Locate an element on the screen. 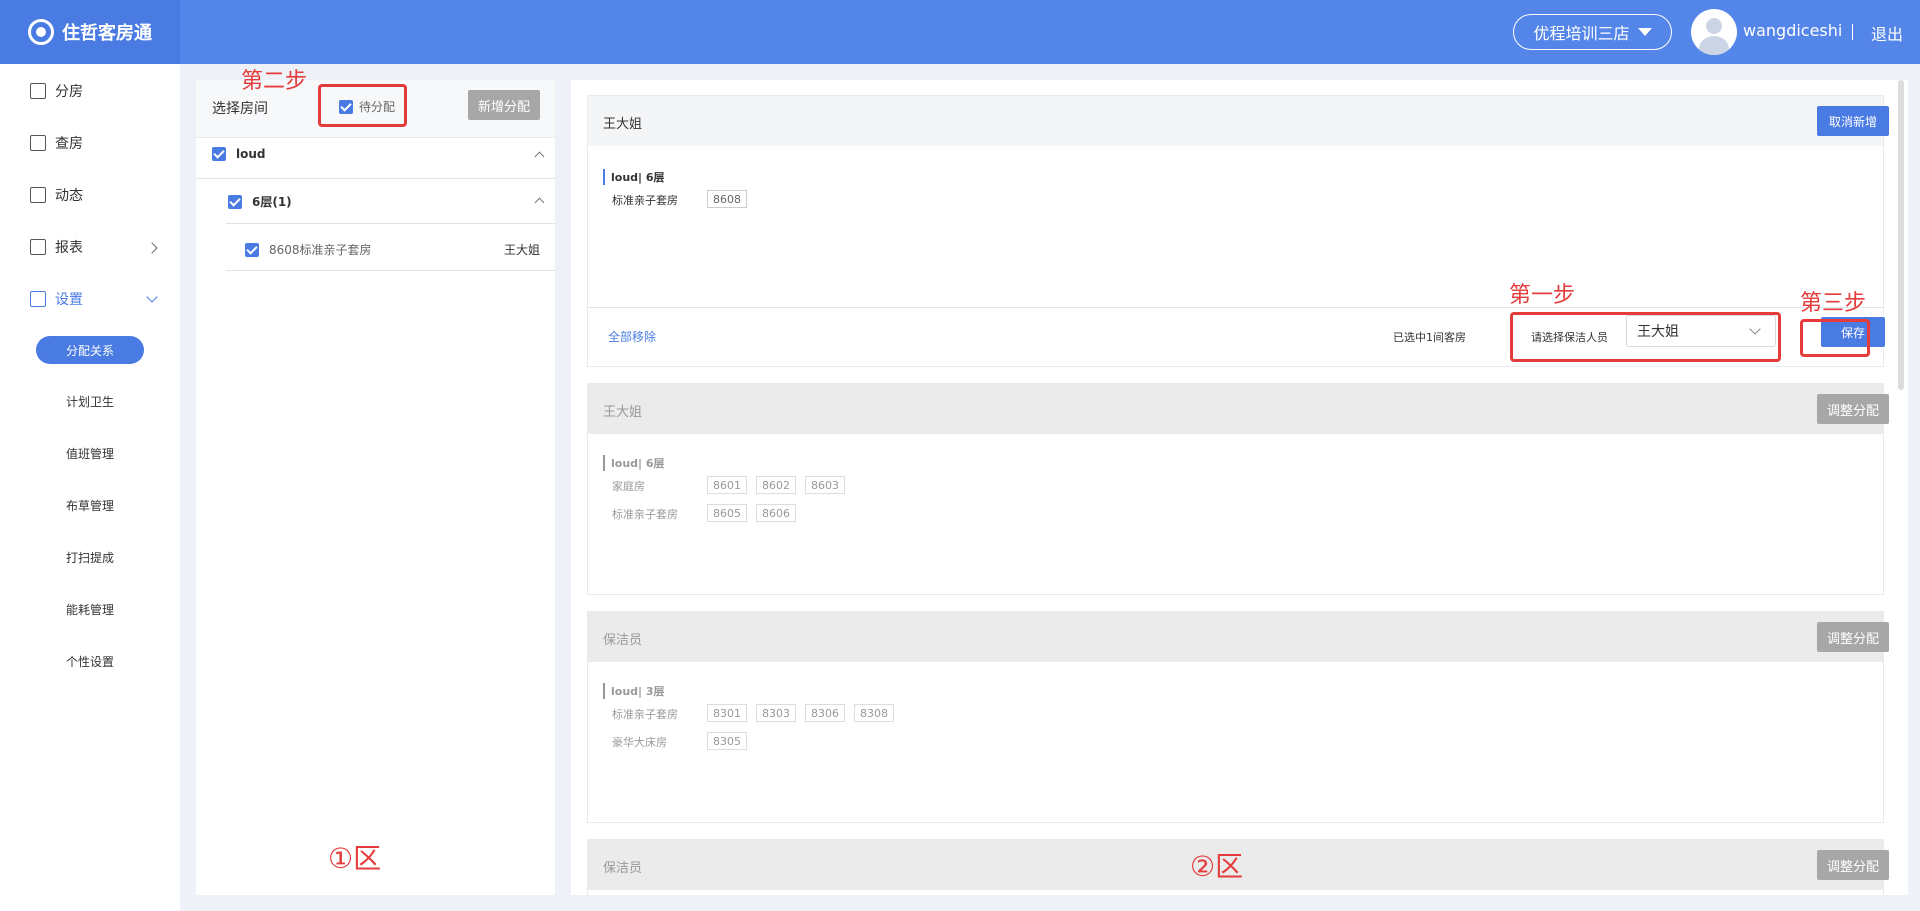 The image size is (1920, 911). avatar is located at coordinates (1714, 32).